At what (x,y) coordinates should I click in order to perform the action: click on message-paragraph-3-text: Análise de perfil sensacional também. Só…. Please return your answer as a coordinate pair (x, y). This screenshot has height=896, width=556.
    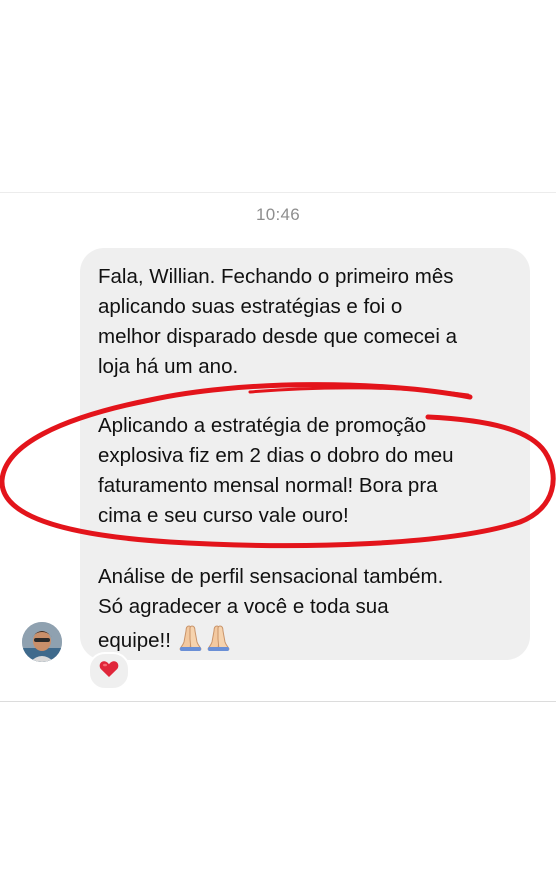
    Looking at the image, I should click on (271, 608).